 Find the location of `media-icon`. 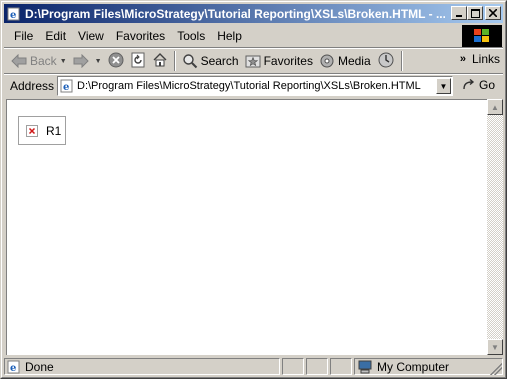

media-icon is located at coordinates (327, 61).